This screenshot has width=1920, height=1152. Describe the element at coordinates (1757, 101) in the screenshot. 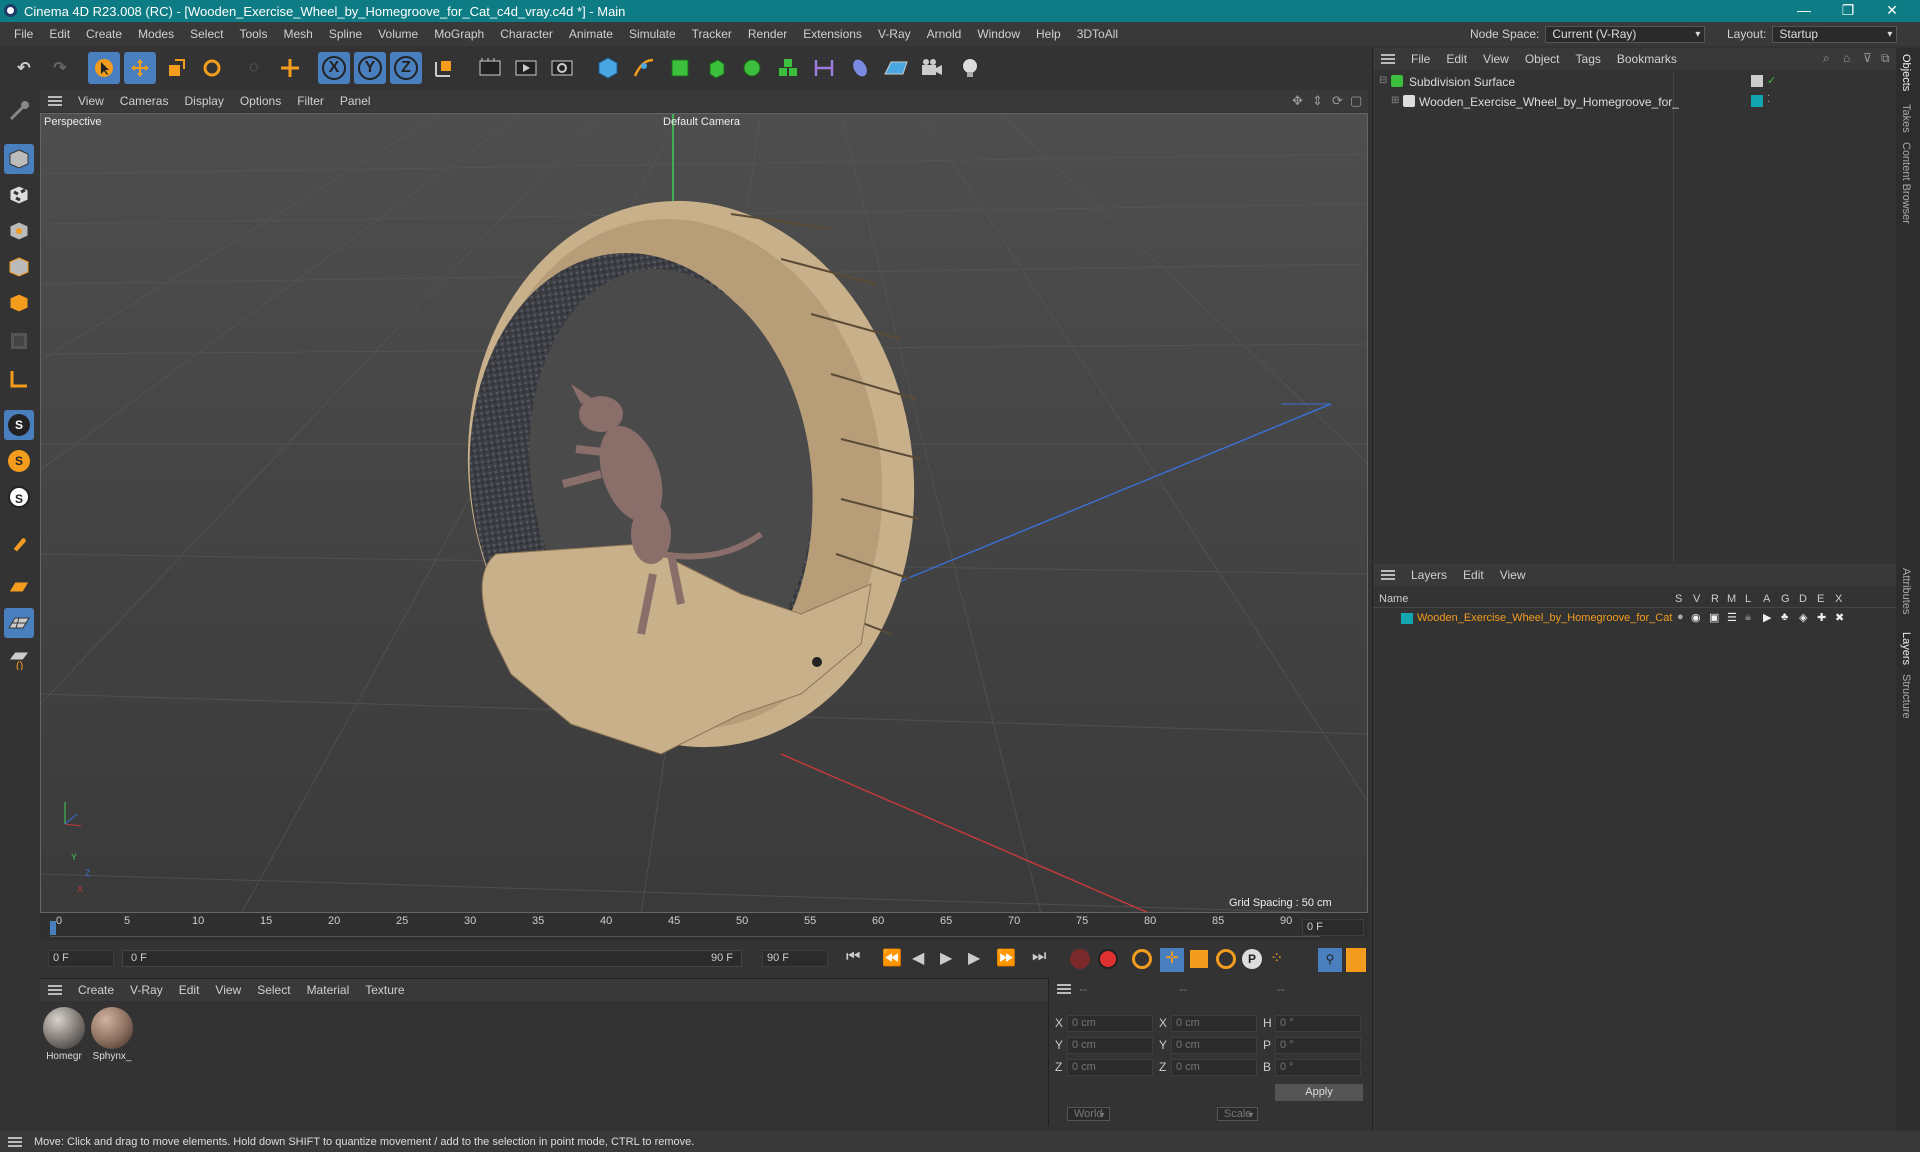

I see `layer-color-icon` at that location.